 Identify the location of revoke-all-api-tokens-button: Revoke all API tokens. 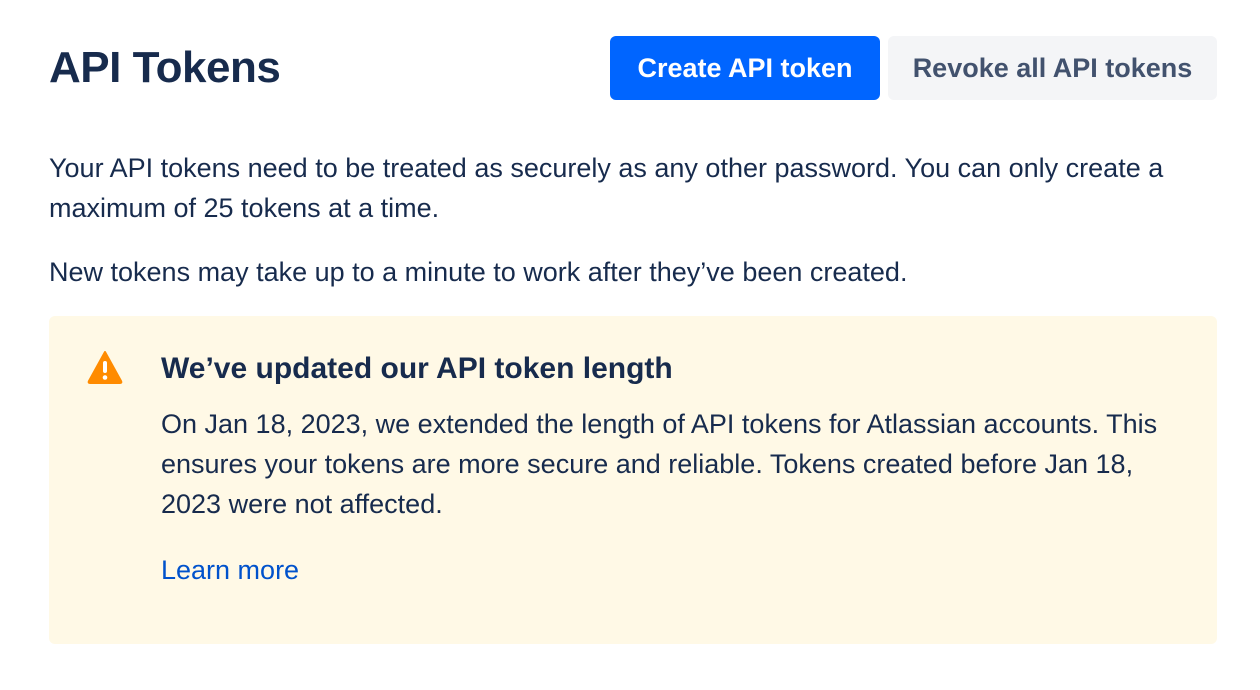
(1052, 68).